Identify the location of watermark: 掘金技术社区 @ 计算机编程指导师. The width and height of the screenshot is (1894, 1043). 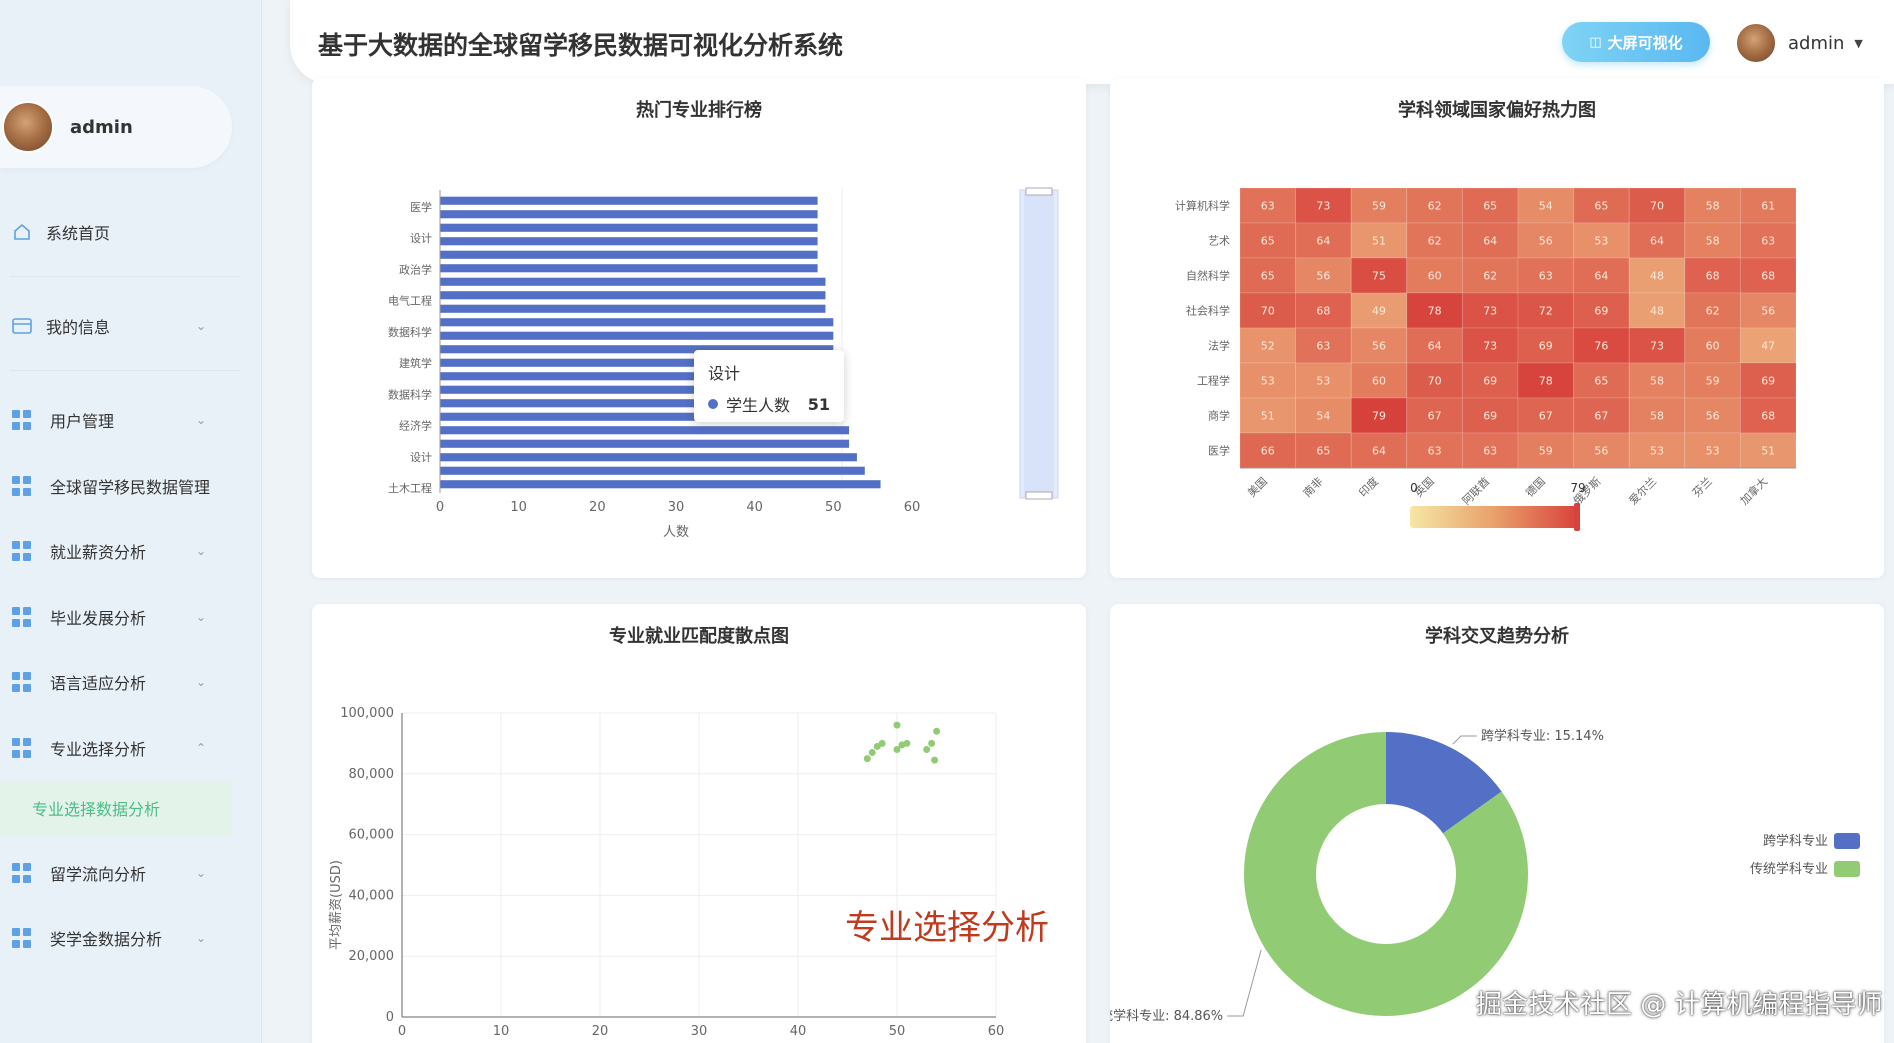
(1679, 1005).